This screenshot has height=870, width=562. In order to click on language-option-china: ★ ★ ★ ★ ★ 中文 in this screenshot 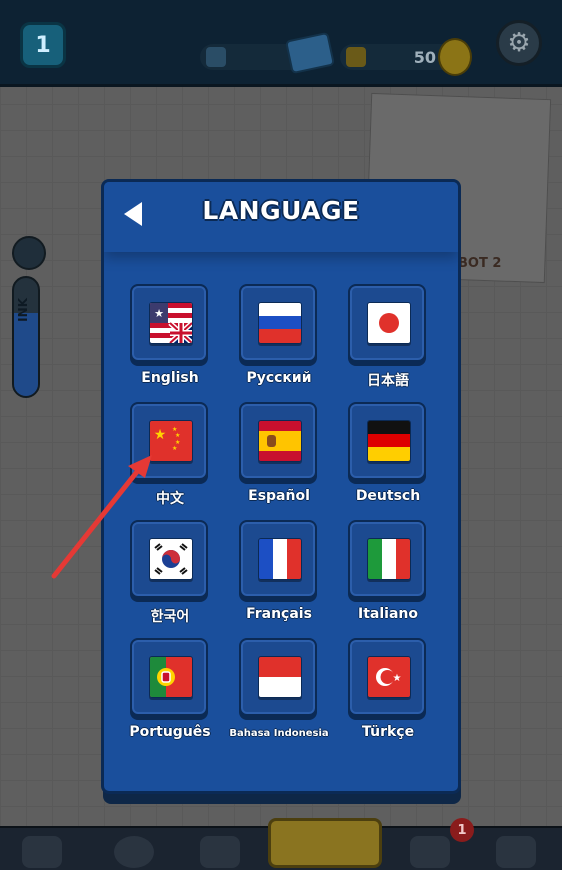, I will do `click(170, 458)`.